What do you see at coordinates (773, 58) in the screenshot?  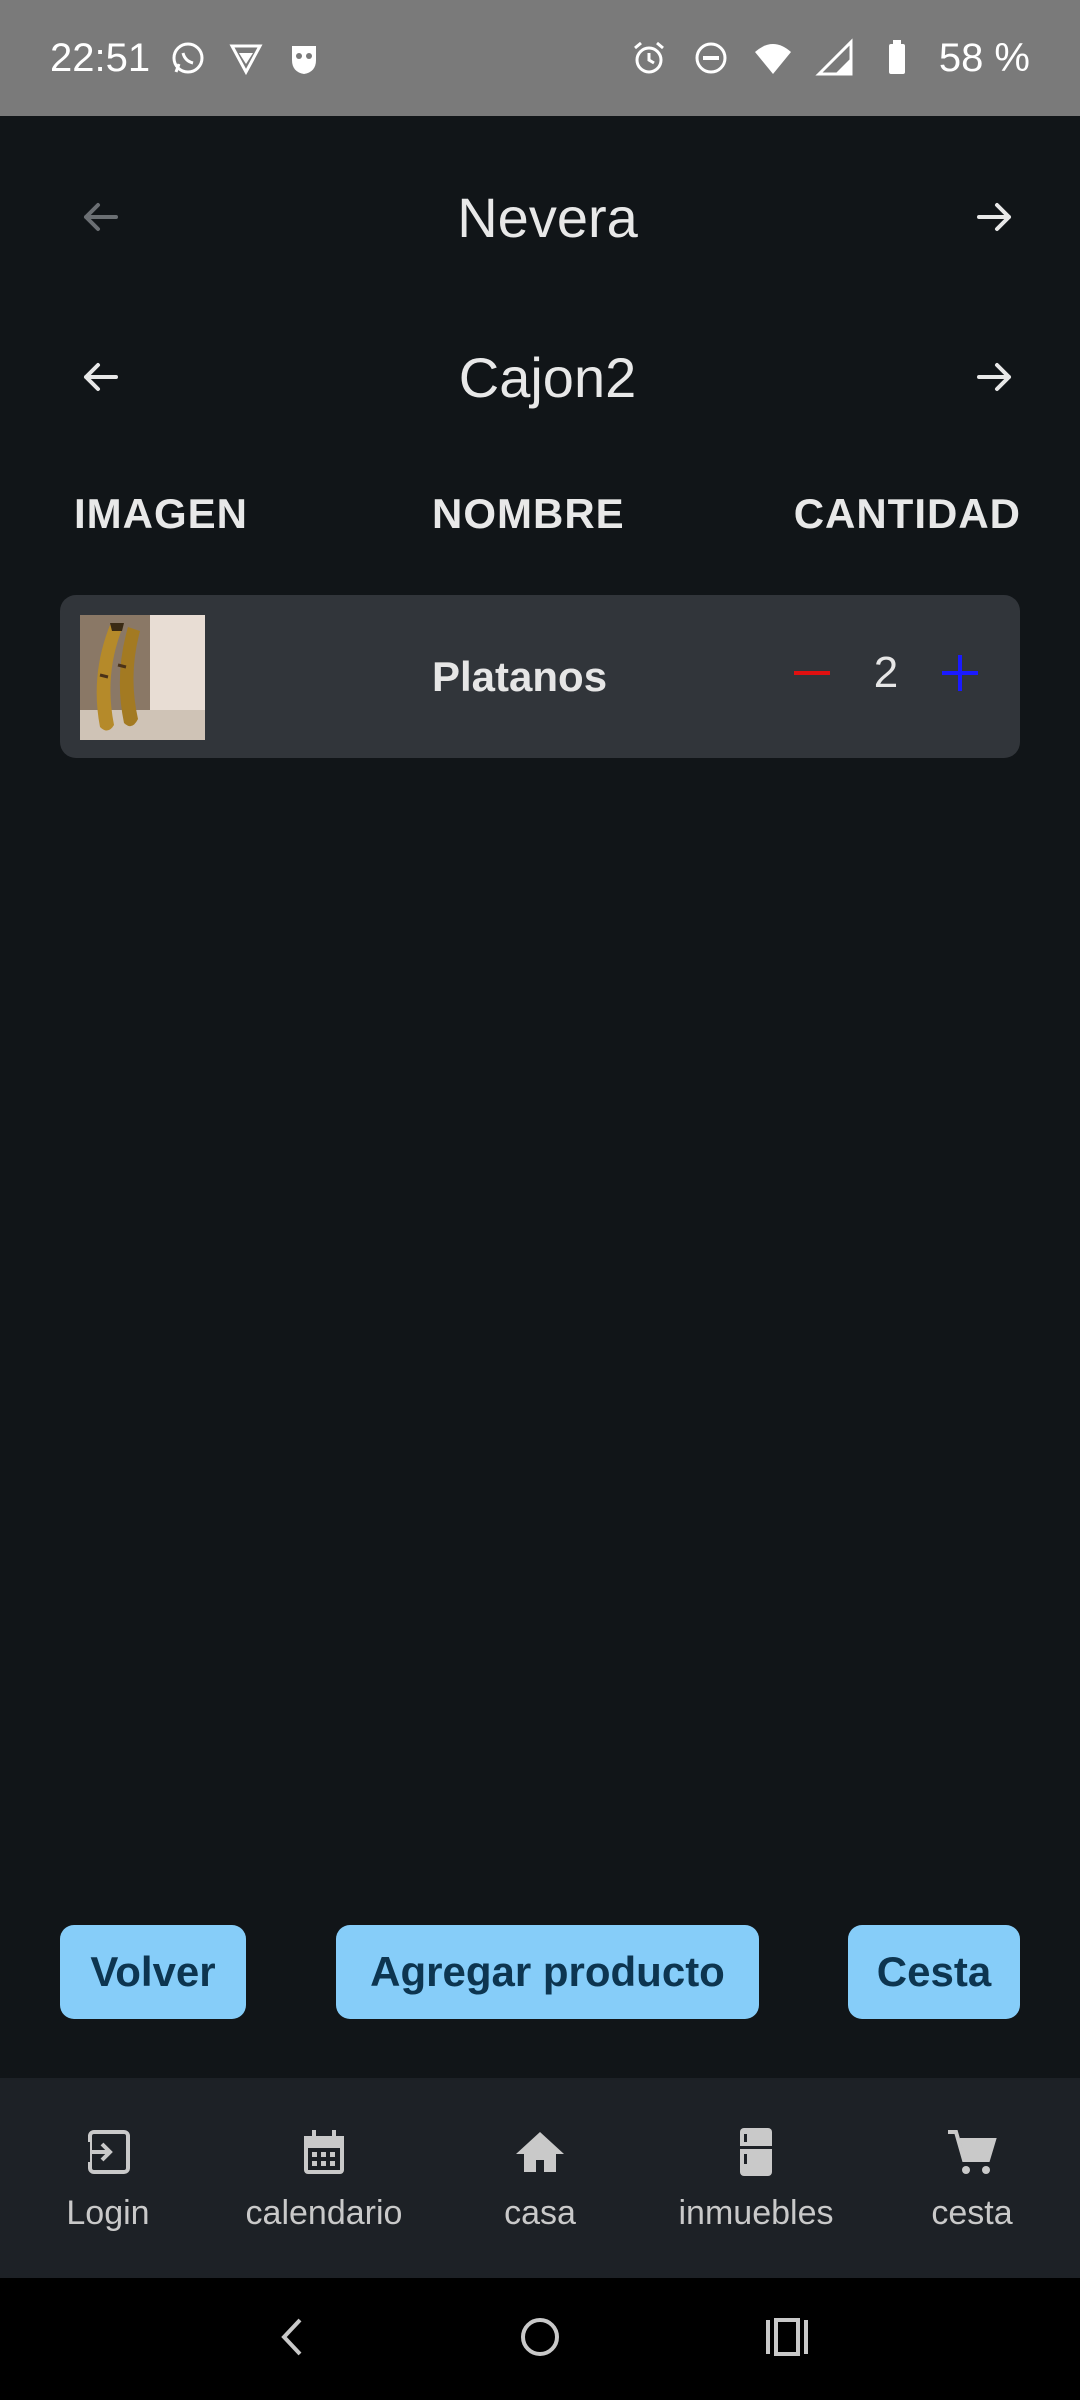 I see `wifi-icon` at bounding box center [773, 58].